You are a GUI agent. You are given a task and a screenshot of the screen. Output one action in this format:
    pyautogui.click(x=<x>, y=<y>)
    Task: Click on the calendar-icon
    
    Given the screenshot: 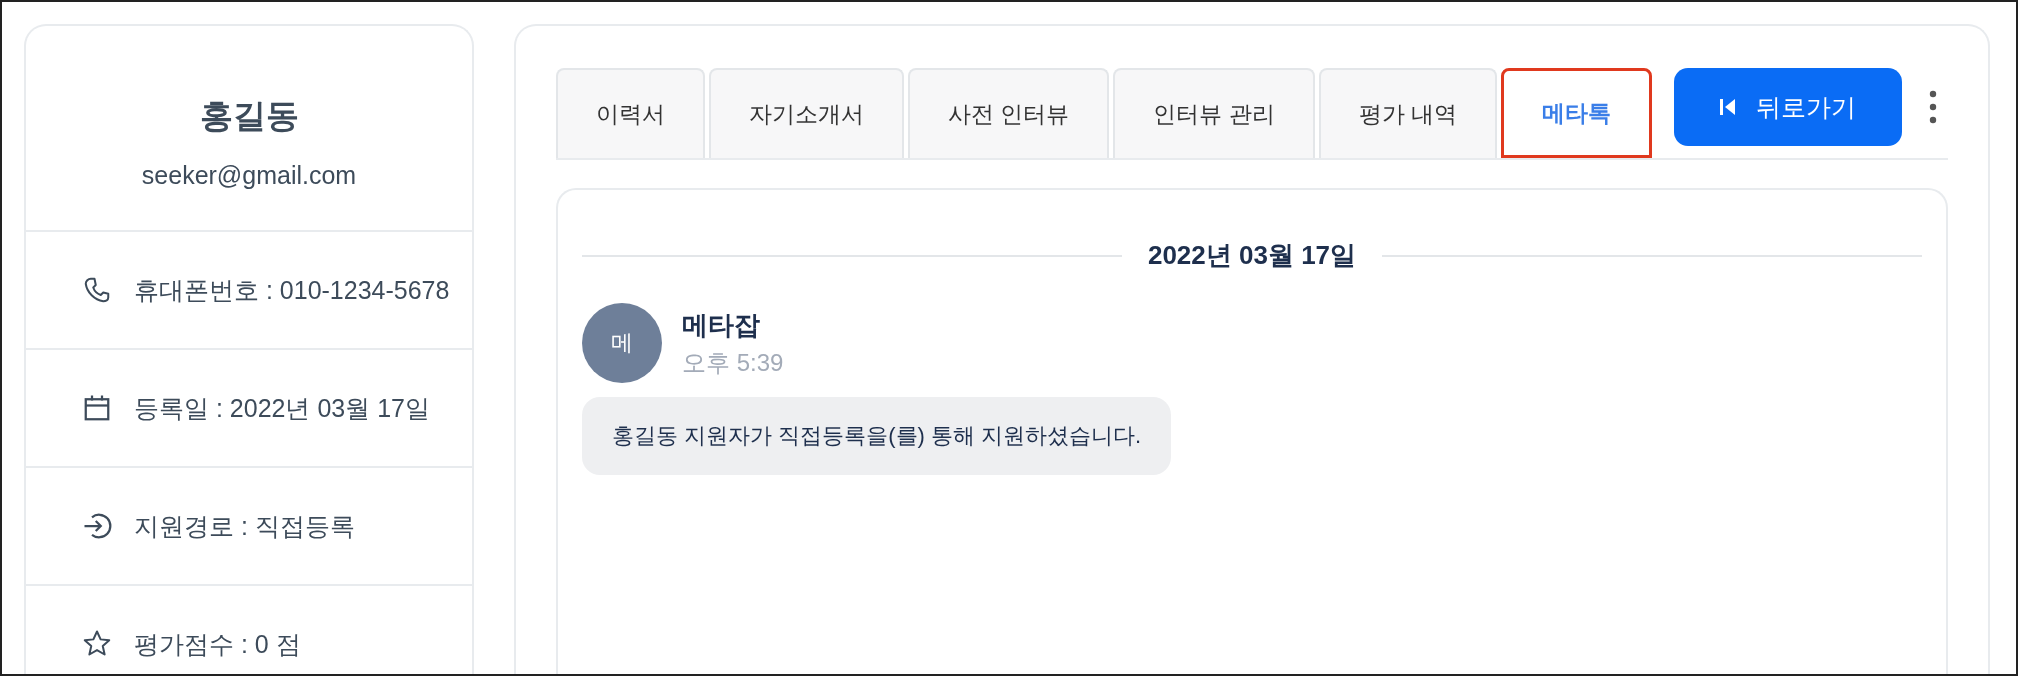 What is the action you would take?
    pyautogui.click(x=97, y=408)
    